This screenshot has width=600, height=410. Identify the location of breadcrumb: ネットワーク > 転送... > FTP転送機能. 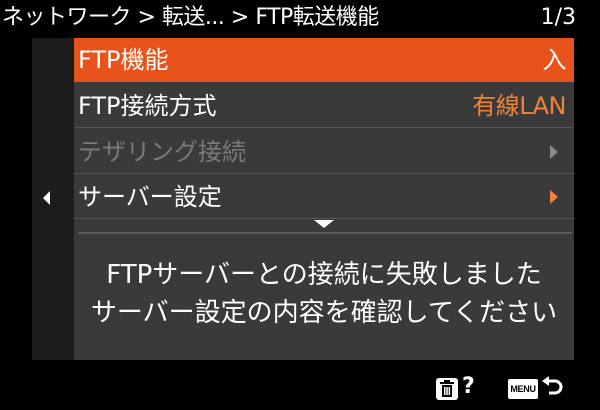
(190, 17).